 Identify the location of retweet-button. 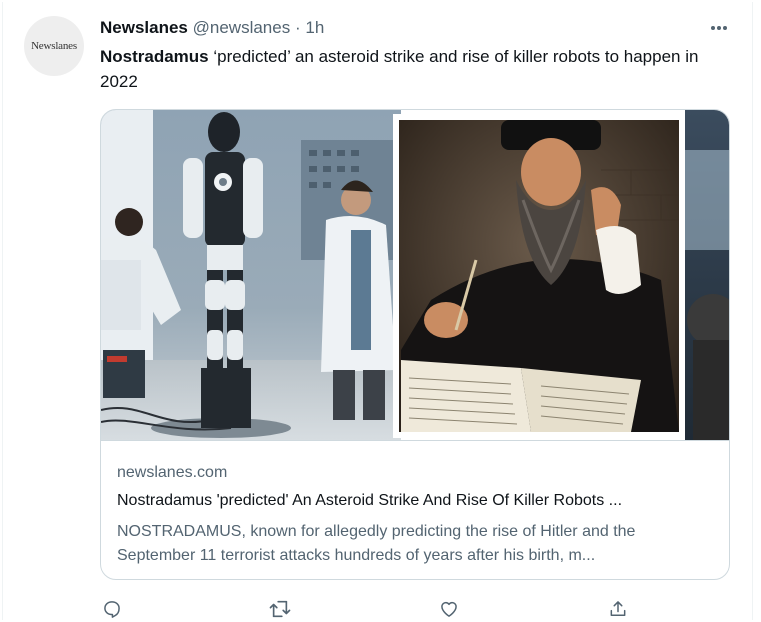
(280, 609).